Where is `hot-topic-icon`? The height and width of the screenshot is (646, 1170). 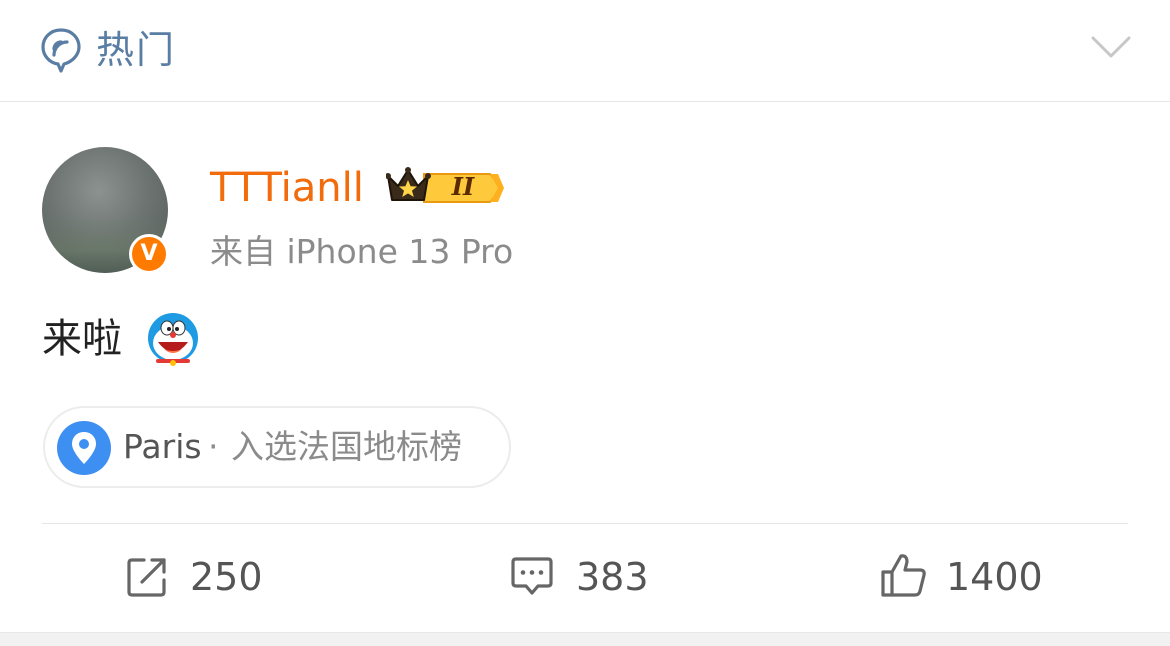
hot-topic-icon is located at coordinates (61, 50).